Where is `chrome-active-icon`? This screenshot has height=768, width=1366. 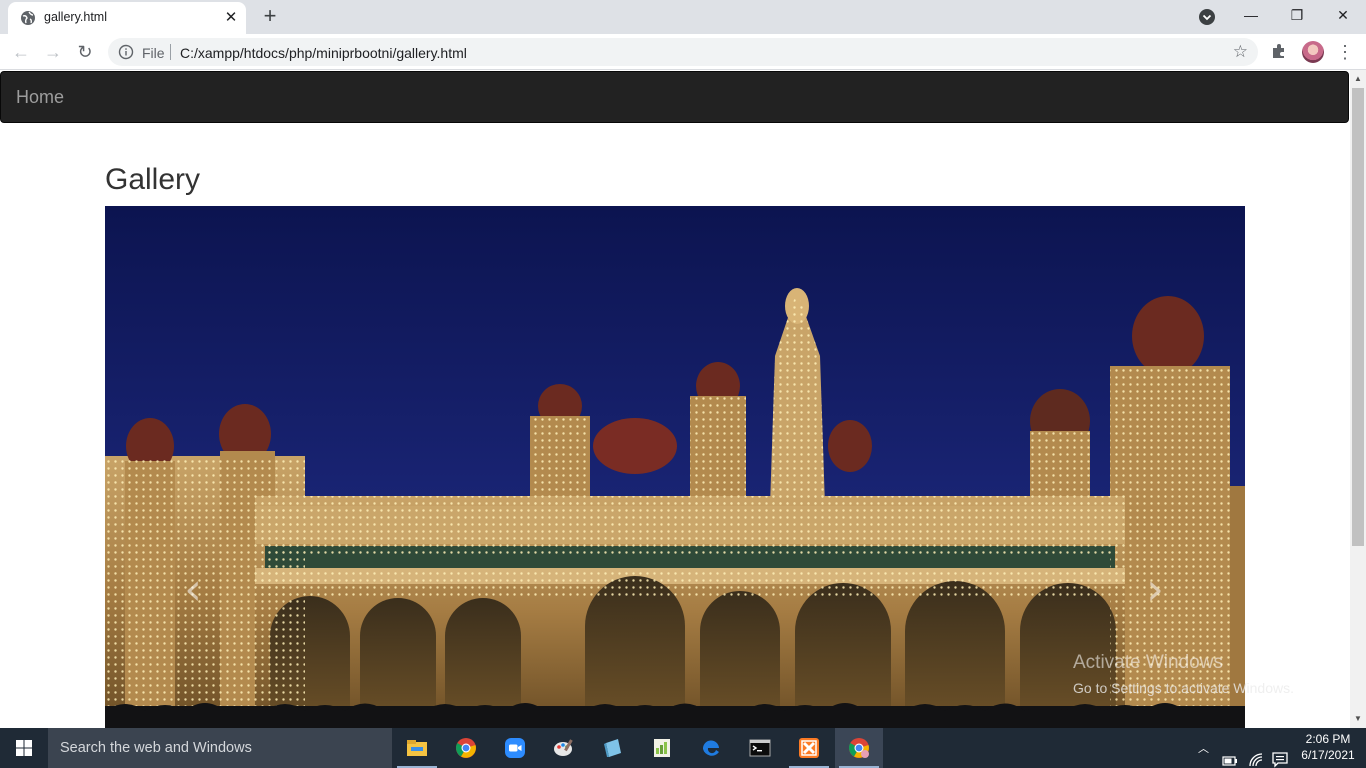 chrome-active-icon is located at coordinates (859, 748).